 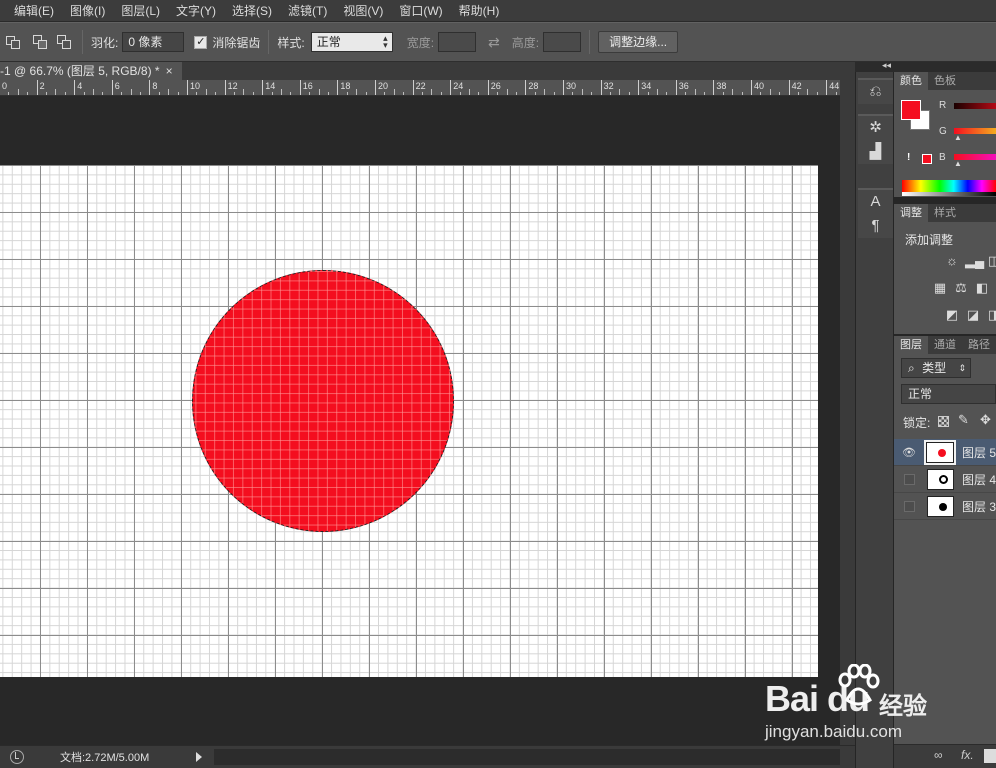 I want to click on height-input, so click(x=562, y=42).